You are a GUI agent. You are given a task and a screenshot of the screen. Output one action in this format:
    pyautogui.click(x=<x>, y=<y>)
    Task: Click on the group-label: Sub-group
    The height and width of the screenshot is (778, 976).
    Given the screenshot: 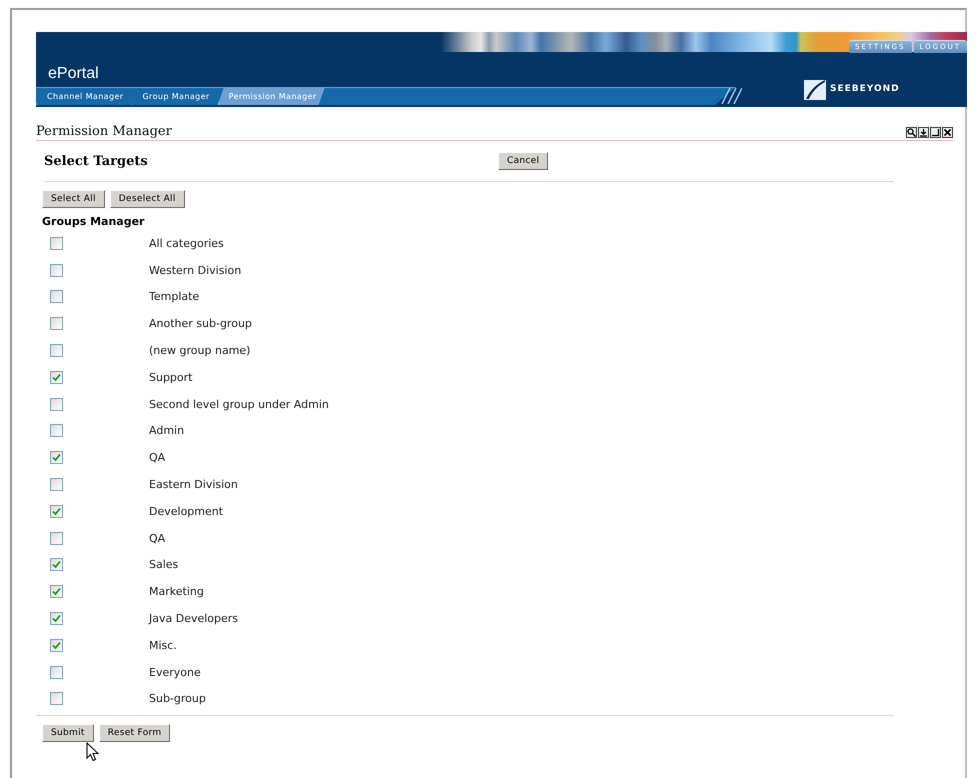 What is the action you would take?
    pyautogui.click(x=177, y=699)
    